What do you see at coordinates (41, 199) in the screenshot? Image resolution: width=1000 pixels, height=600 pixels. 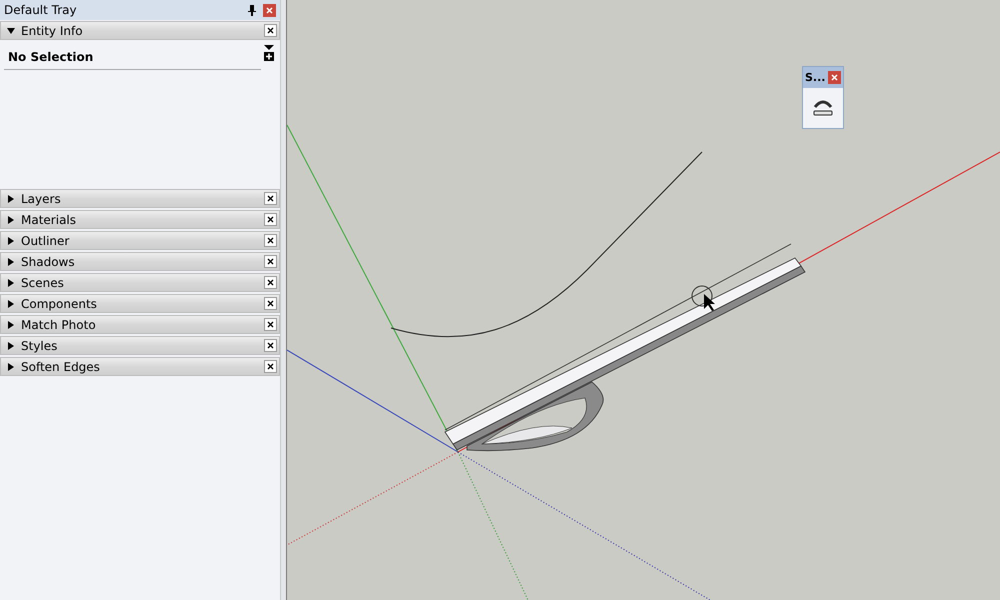 I see `panel-label: Layers` at bounding box center [41, 199].